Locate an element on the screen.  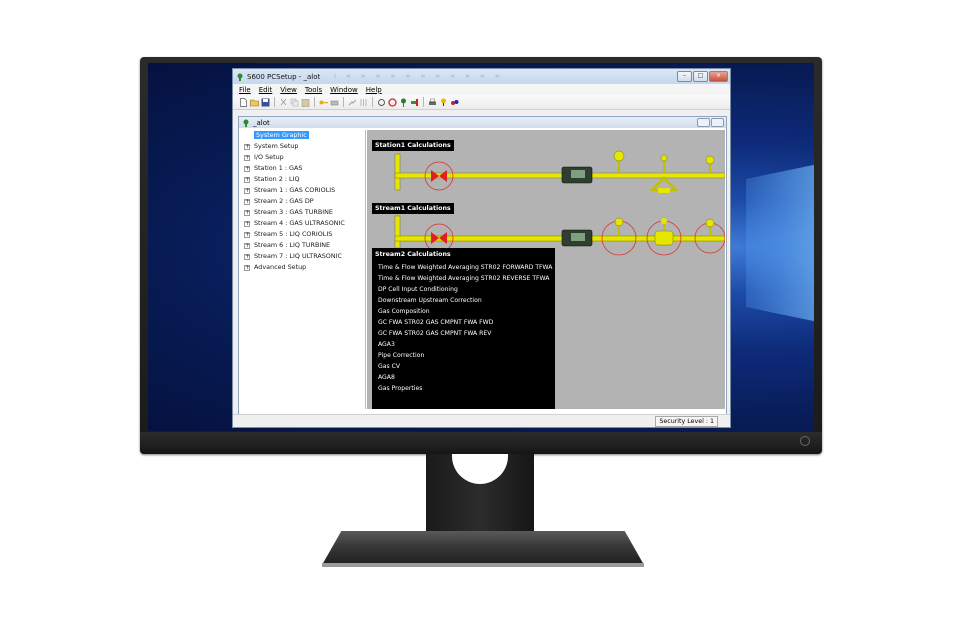
stop-icon is located at coordinates (392, 102).